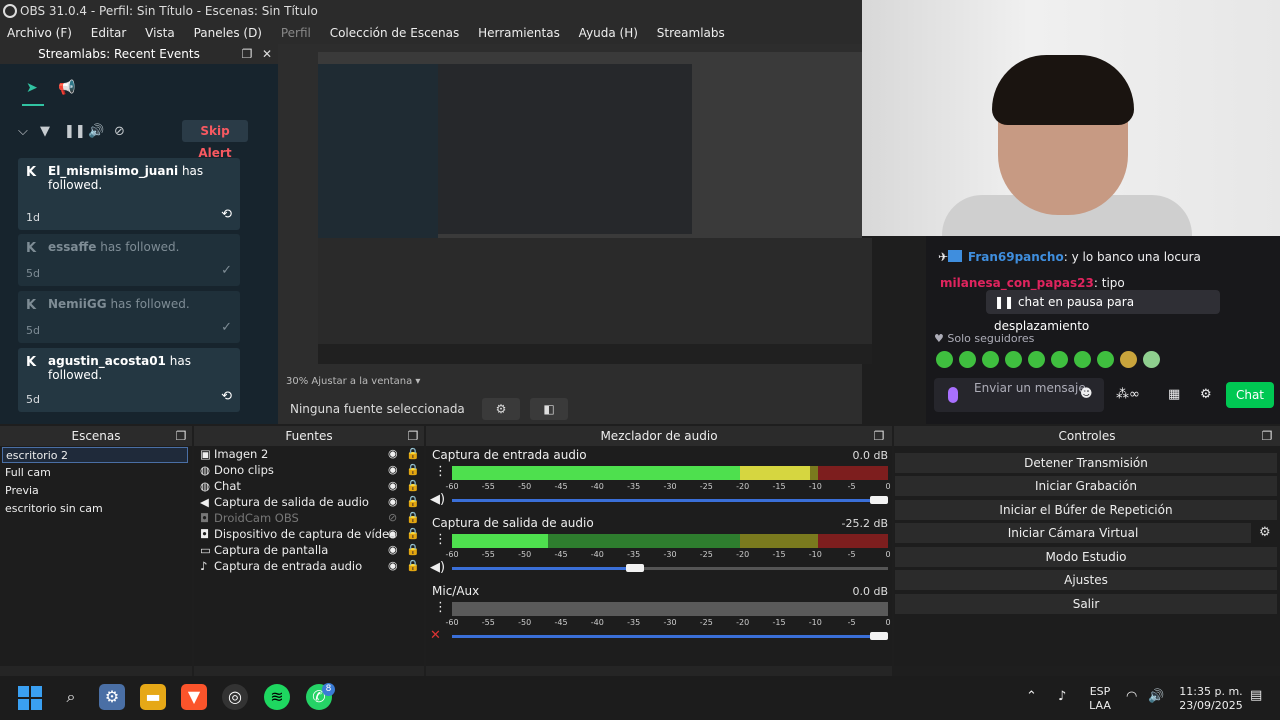  Describe the element at coordinates (1086, 510) in the screenshot. I see `start-replay-buffer-button: Iniciar el Búfer de Repetición` at that location.